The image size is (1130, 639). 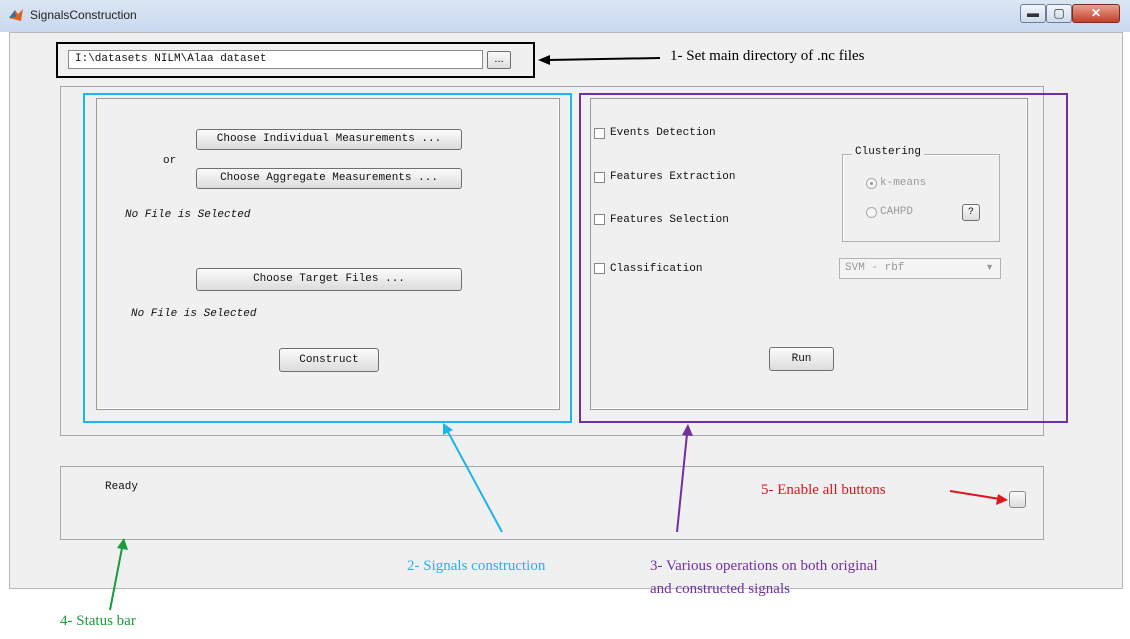 I want to click on arrow-5-icon, so click(x=978, y=497).